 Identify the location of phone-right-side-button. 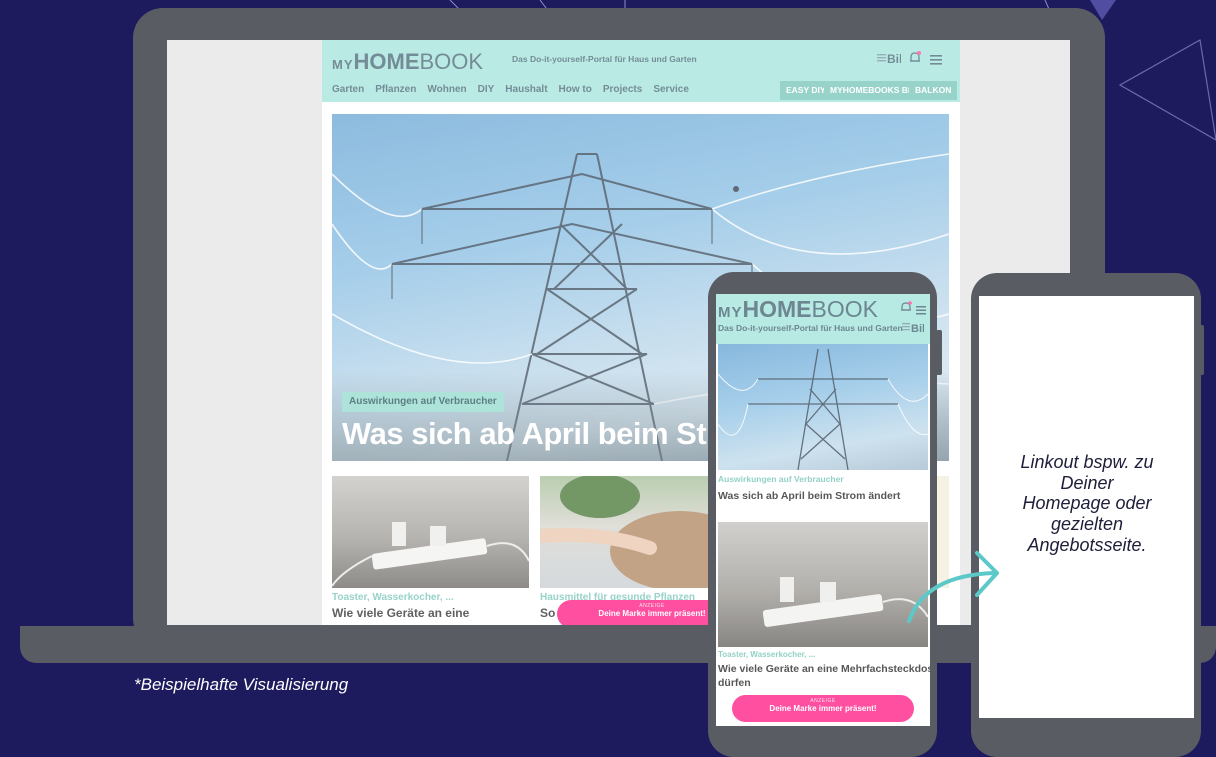
(1201, 350).